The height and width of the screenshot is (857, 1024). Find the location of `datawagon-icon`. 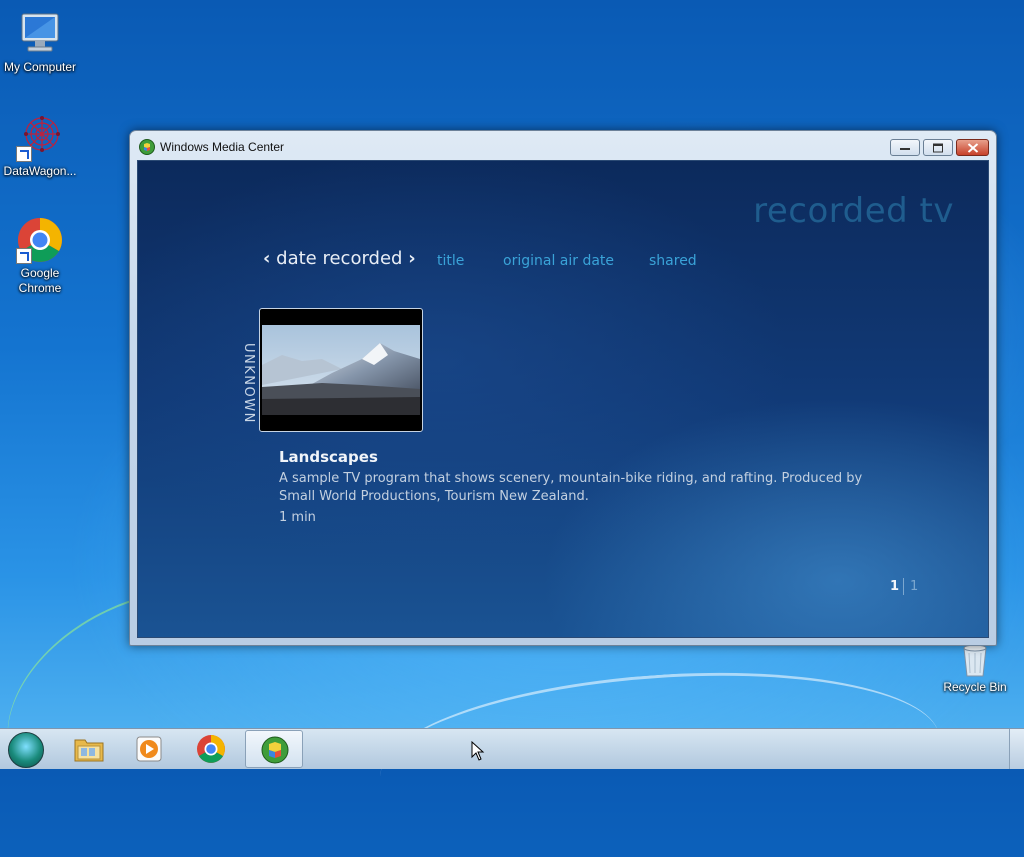

datawagon-icon is located at coordinates (40, 138).